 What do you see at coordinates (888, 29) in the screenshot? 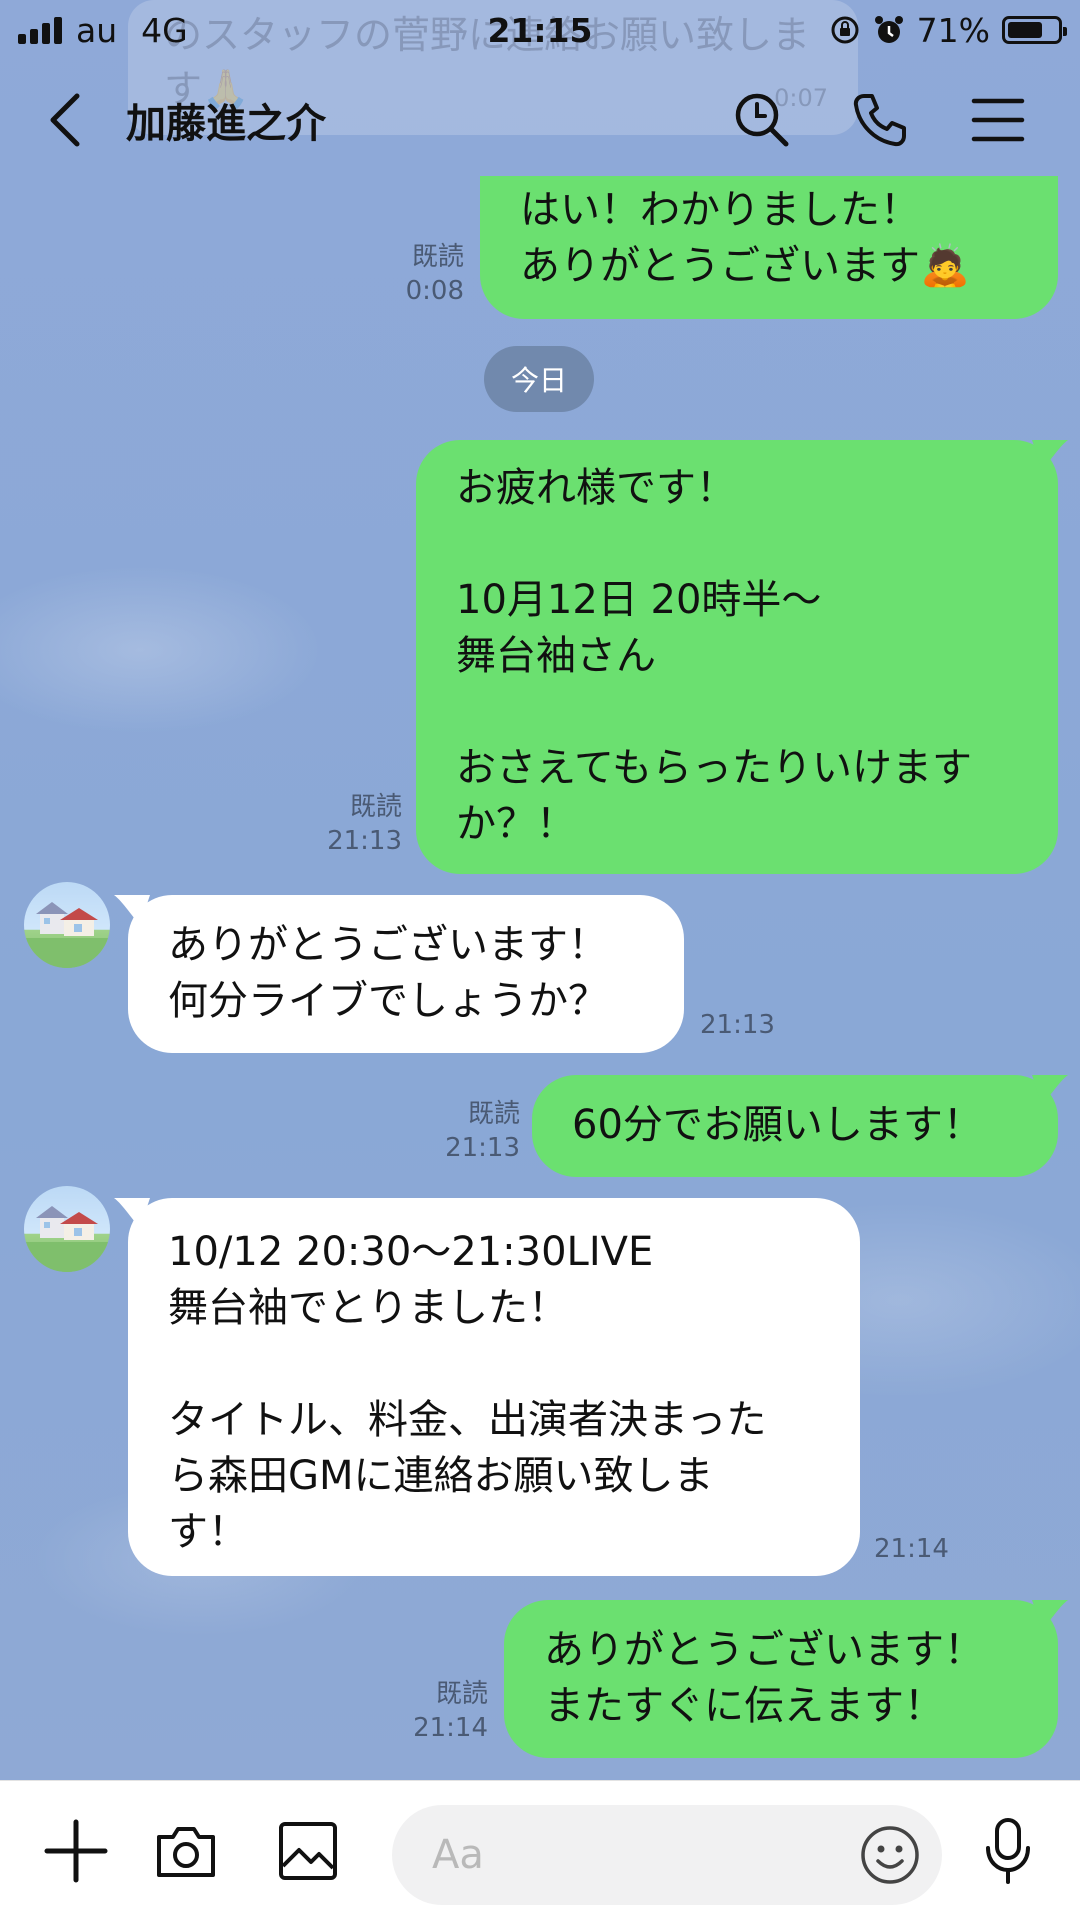
I see `alarm-icon` at bounding box center [888, 29].